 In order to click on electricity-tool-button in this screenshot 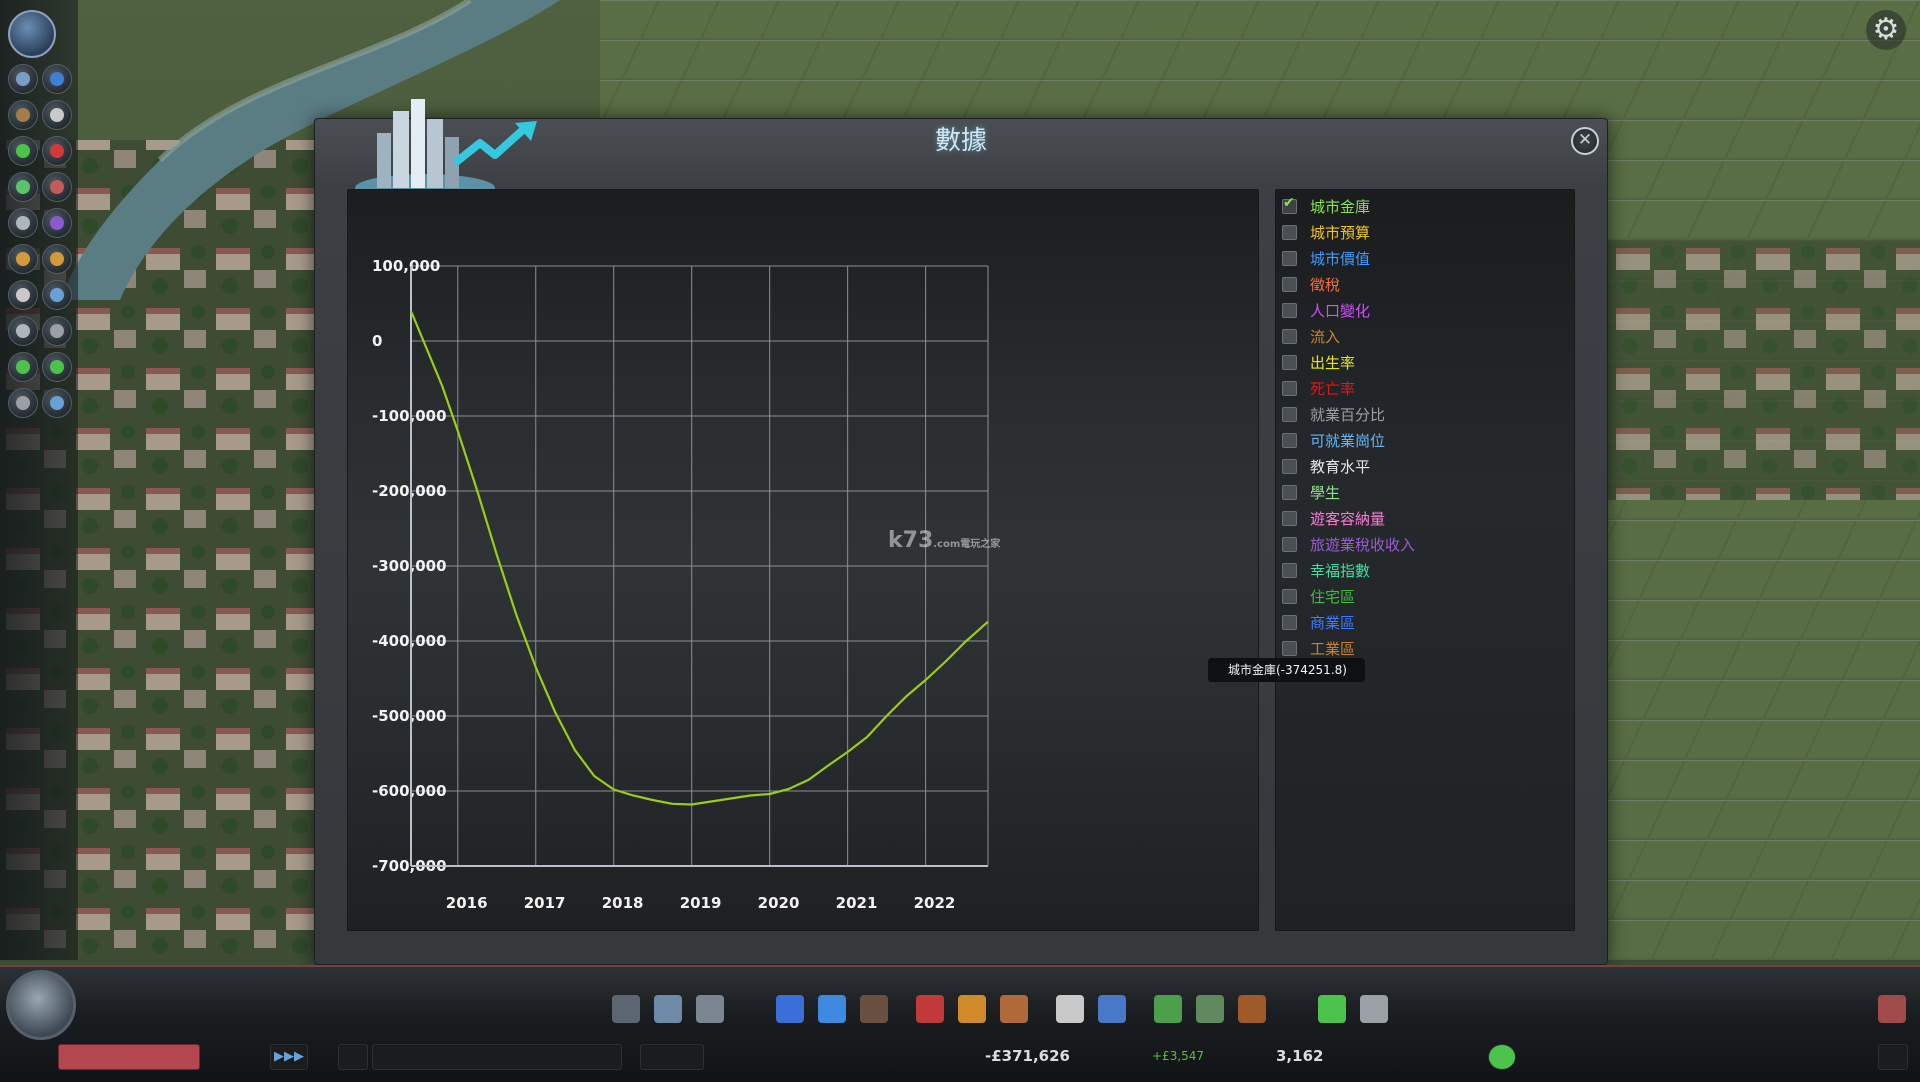, I will do `click(23, 151)`.